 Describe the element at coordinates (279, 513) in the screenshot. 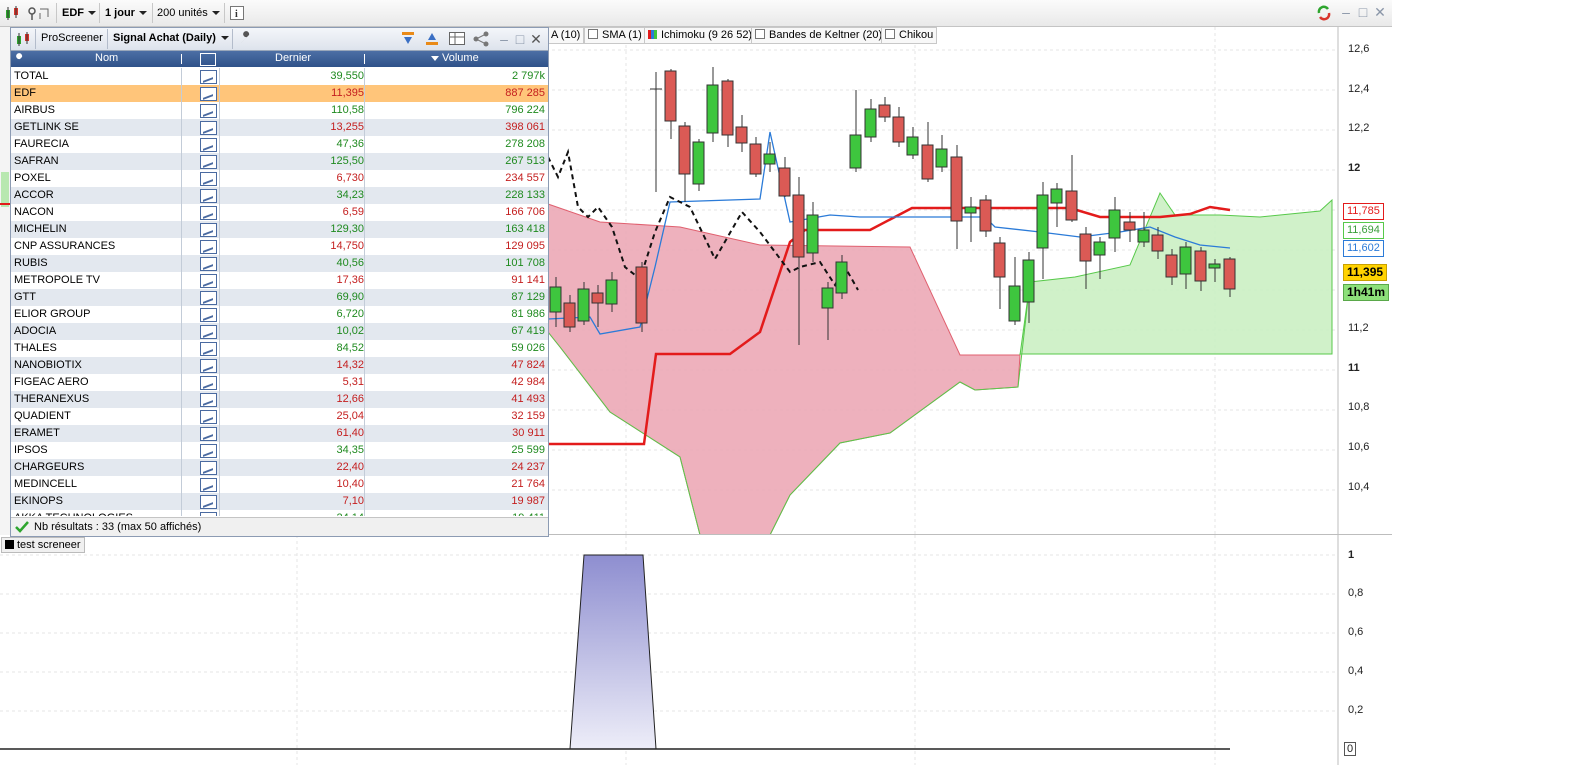

I see `table-row: AKKA TECHNOLOGIES 24,14 19 411` at that location.